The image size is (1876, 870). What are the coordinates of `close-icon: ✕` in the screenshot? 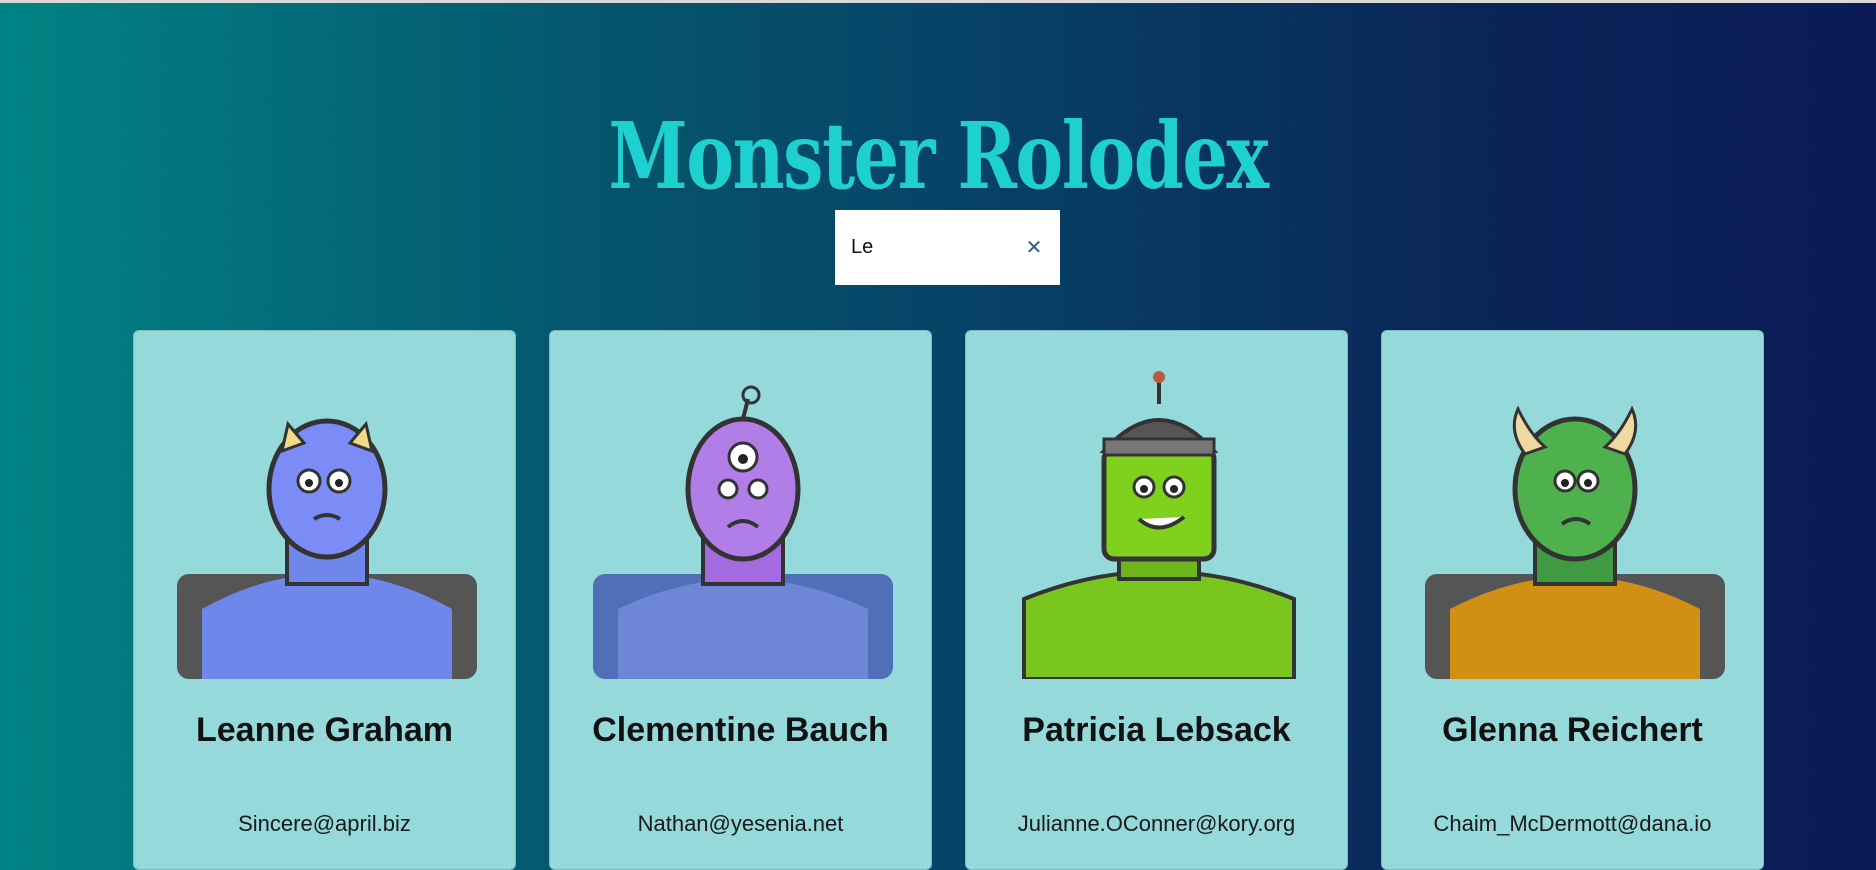 It's located at (1034, 247).